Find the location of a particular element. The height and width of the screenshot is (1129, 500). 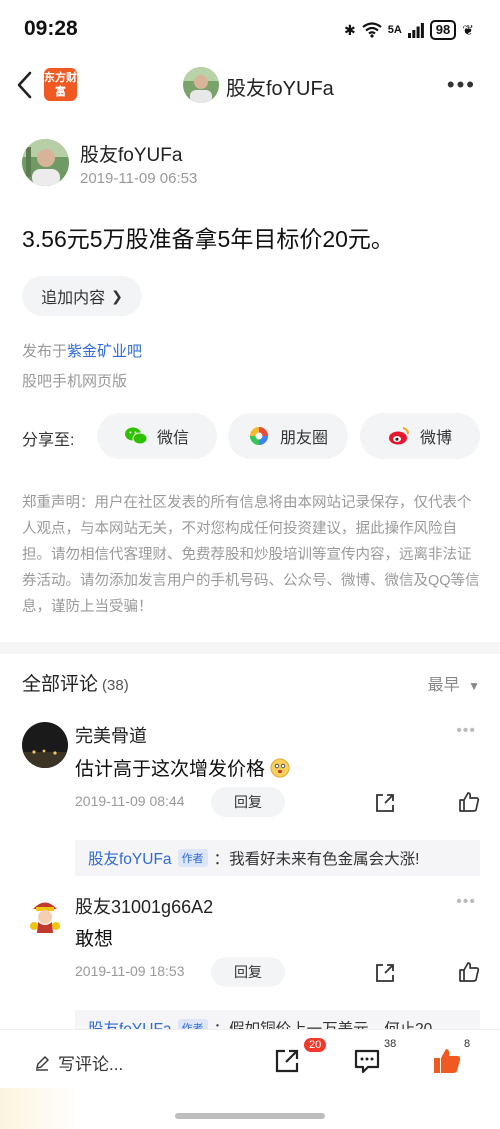

gesture-fade is located at coordinates (40, 1108).